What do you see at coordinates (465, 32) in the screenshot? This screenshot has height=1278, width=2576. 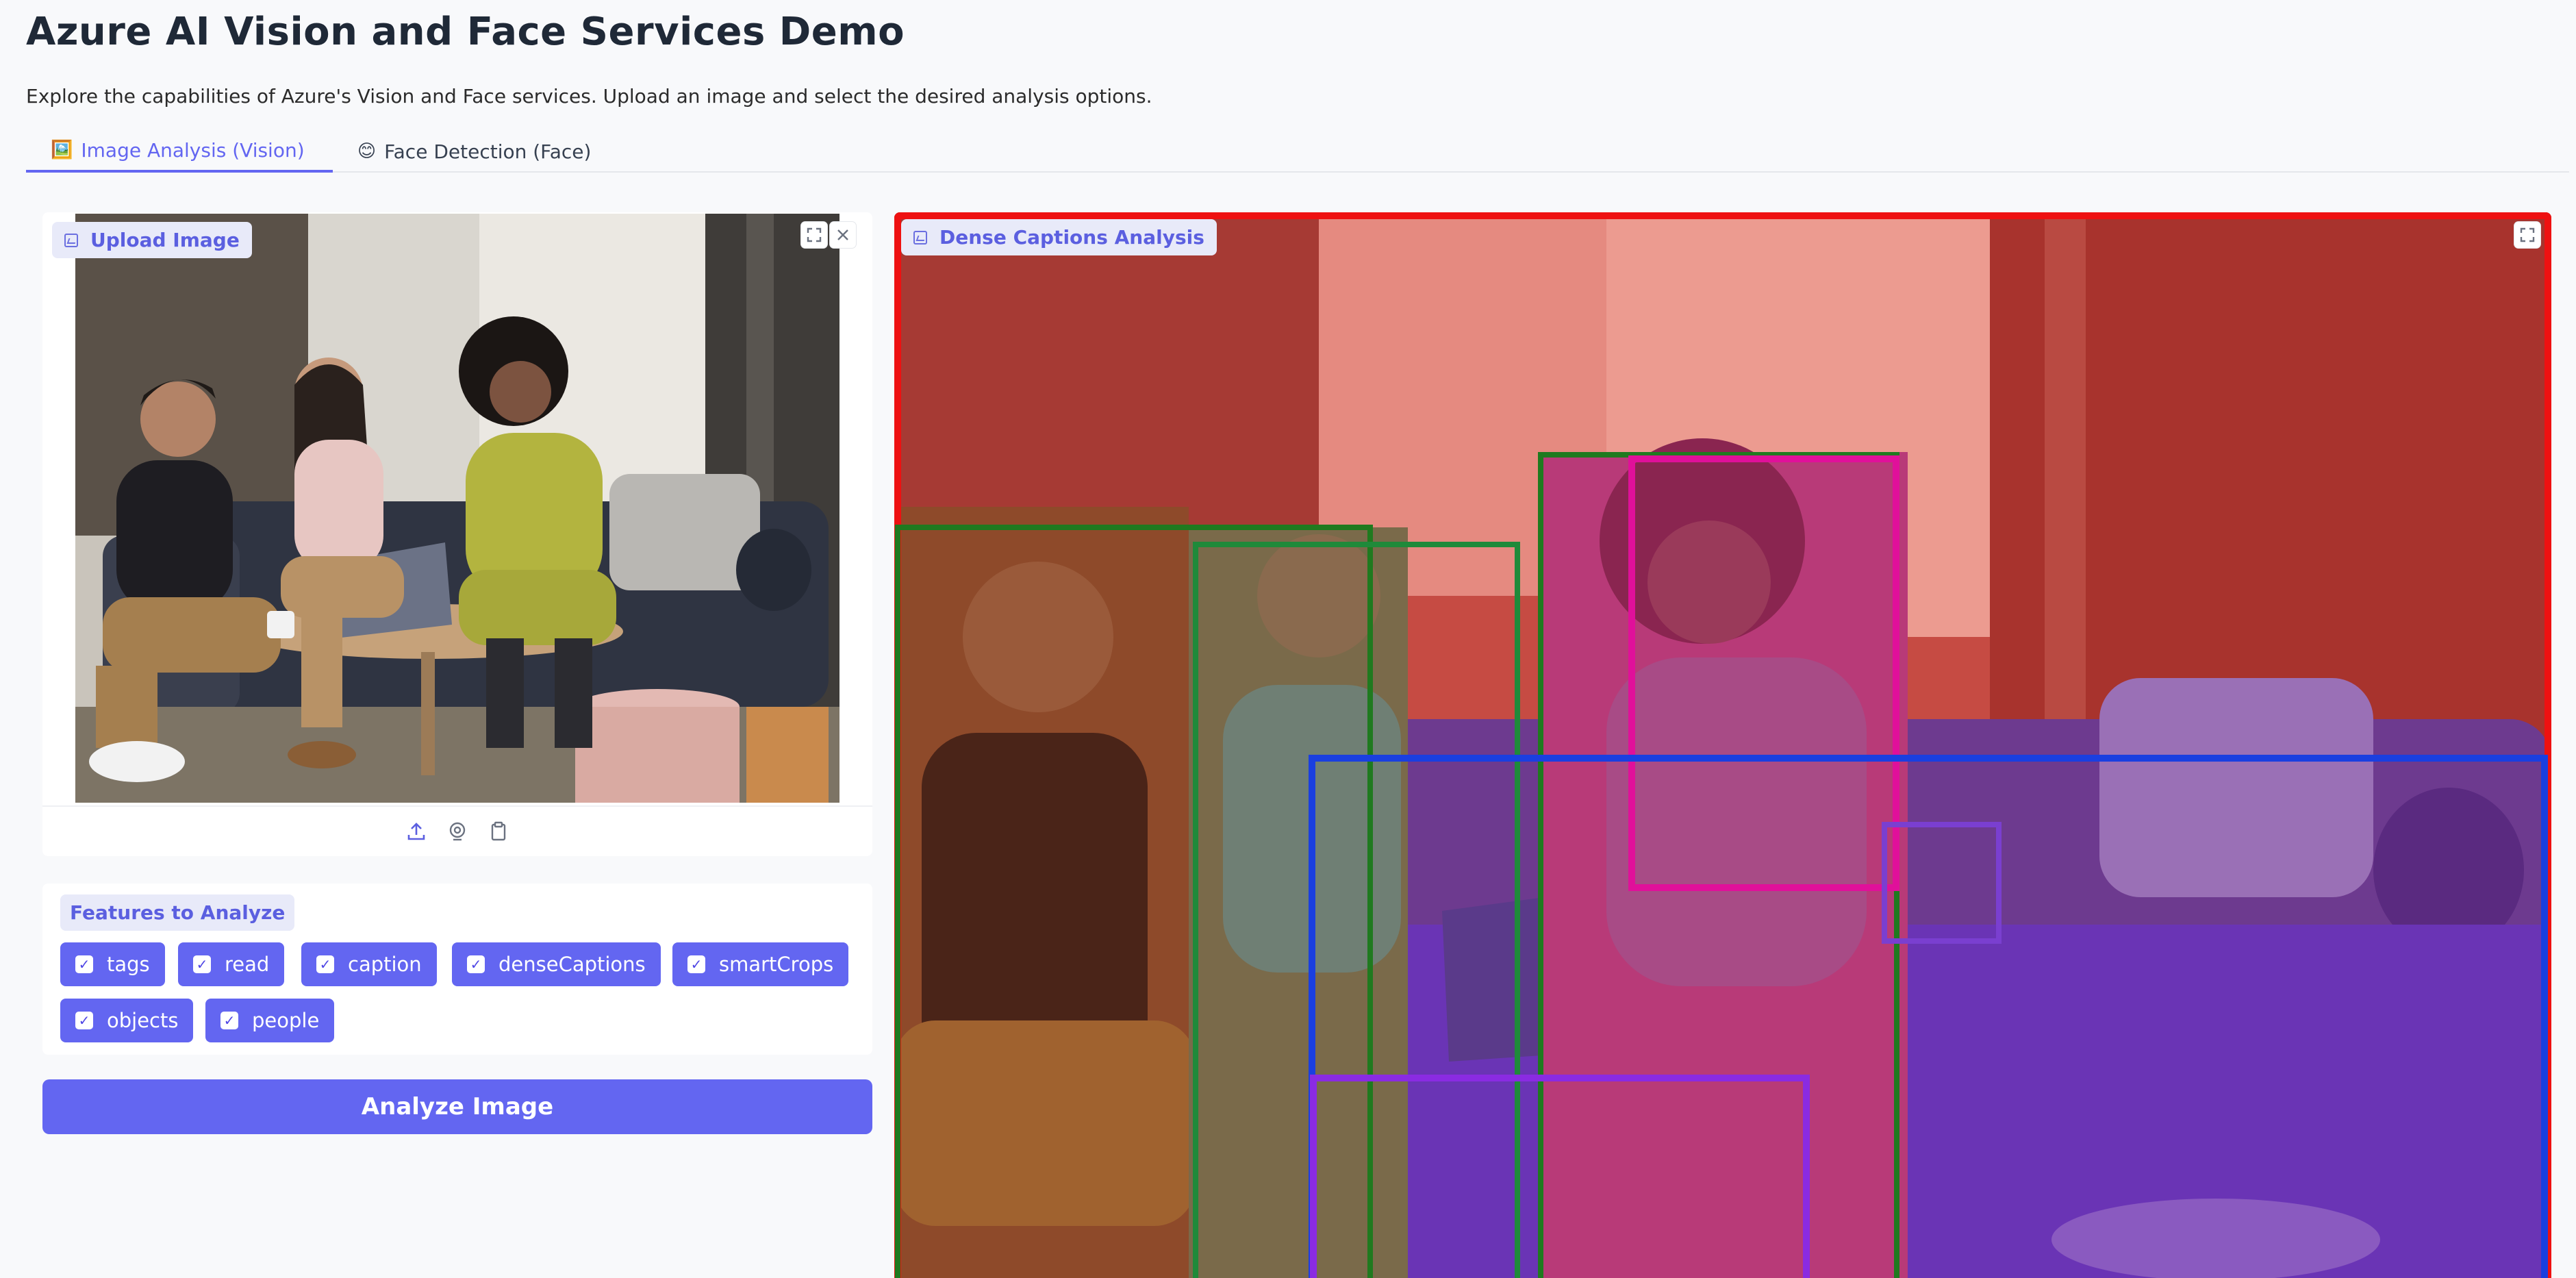 I see `page-title: Azure AI Vision and Face Services Demo` at bounding box center [465, 32].